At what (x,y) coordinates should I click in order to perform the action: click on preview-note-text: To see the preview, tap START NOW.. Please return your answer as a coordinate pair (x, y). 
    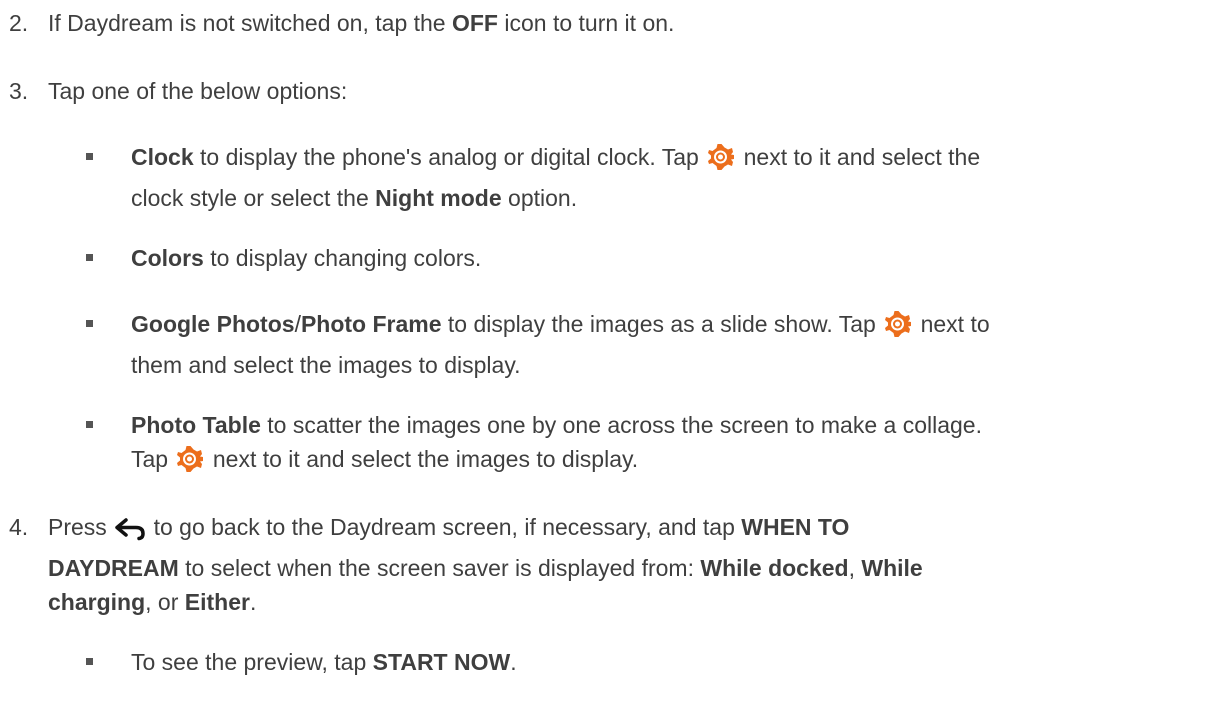
    Looking at the image, I should click on (324, 662).